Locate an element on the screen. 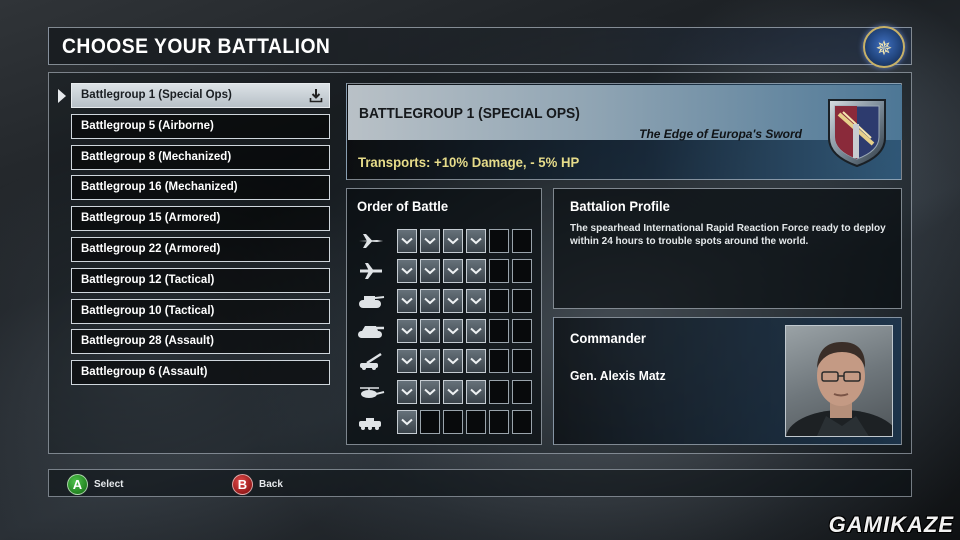  battalion-list-label: Battlegroup 6 (Assault) is located at coordinates (144, 372).